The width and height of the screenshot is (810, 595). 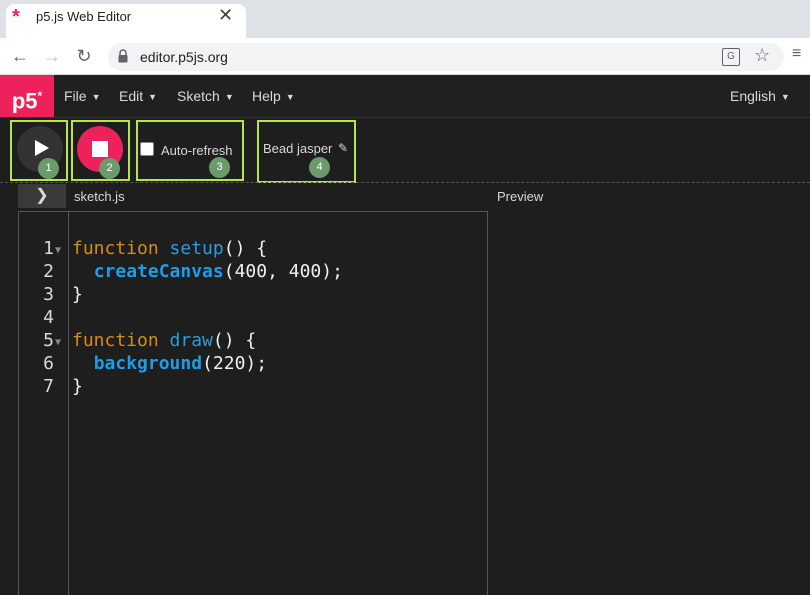 I want to click on highlight-frame, so click(x=306, y=151).